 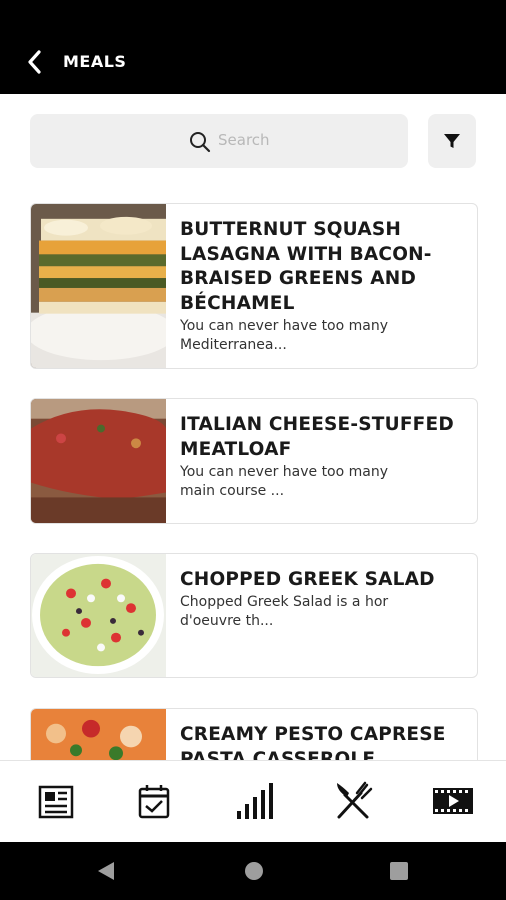 I want to click on meal-title-line: BUTTERNUT SQUASH, so click(x=291, y=229).